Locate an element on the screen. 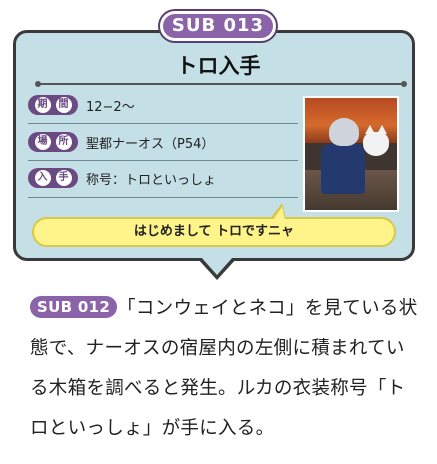 The image size is (437, 464). location-row: 場 所 聖都ナーオス（P54） is located at coordinates (121, 142).